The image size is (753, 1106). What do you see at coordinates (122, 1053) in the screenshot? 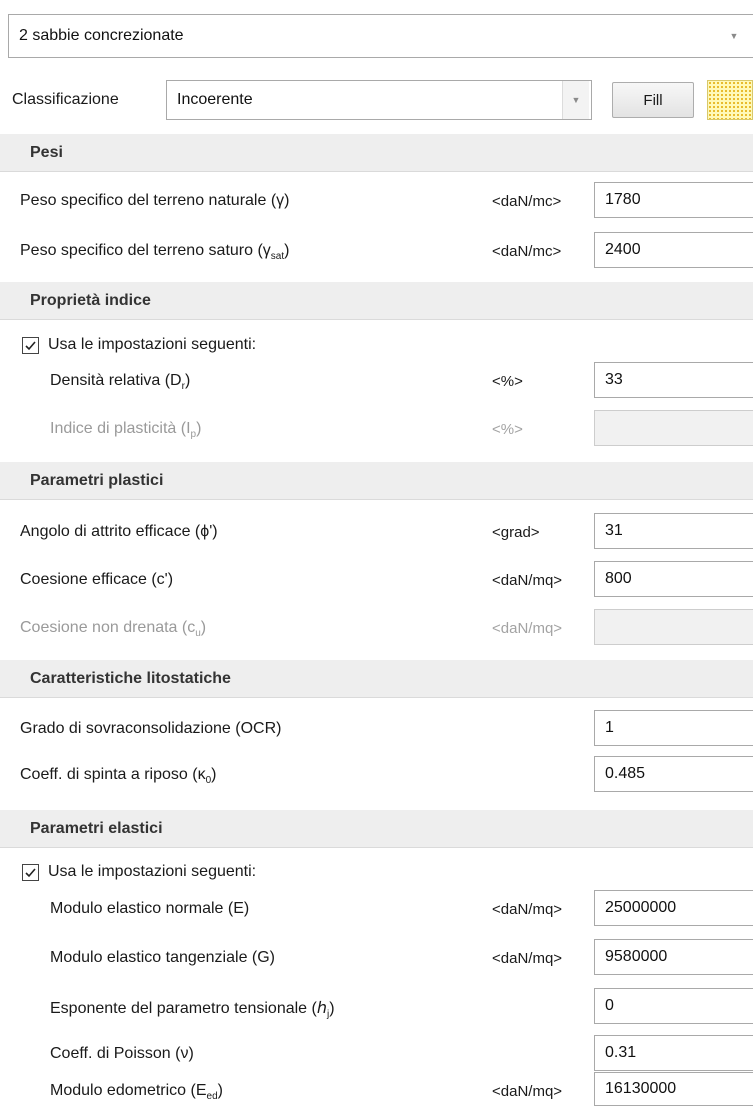
I see `nu-label: Coeff. di Poisson (ν)` at bounding box center [122, 1053].